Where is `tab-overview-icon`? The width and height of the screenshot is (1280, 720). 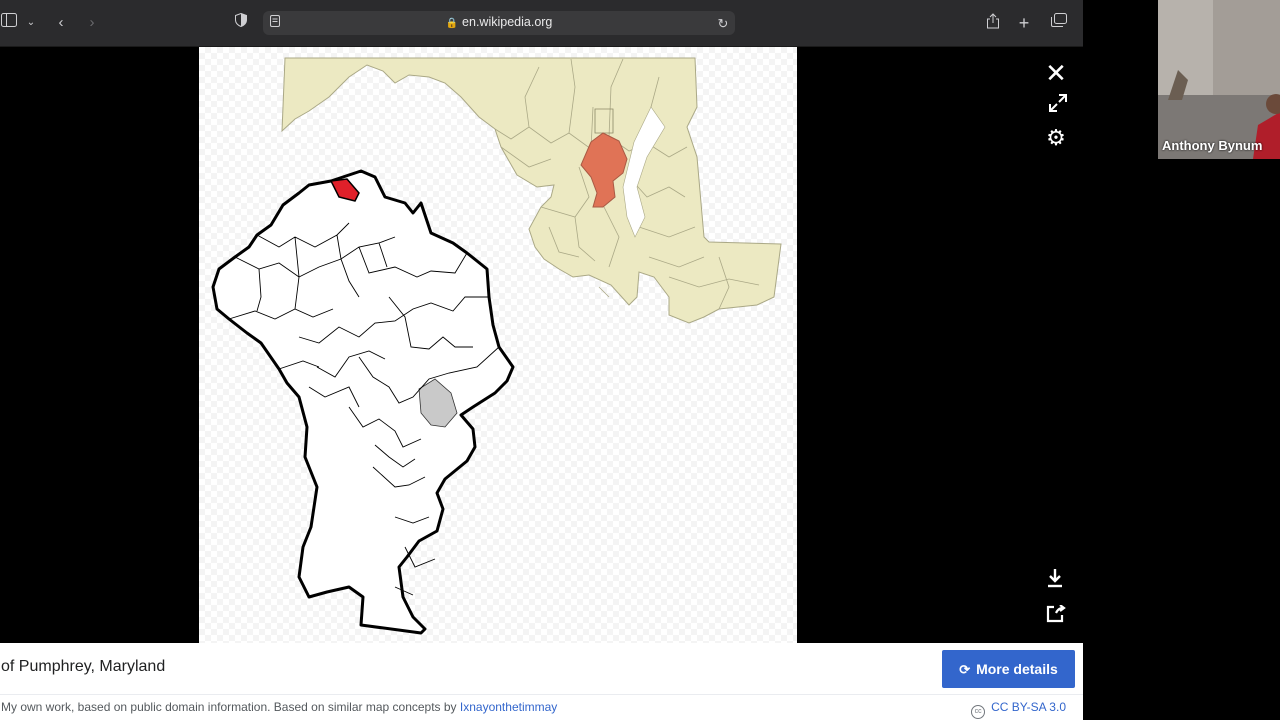
tab-overview-icon is located at coordinates (1059, 23).